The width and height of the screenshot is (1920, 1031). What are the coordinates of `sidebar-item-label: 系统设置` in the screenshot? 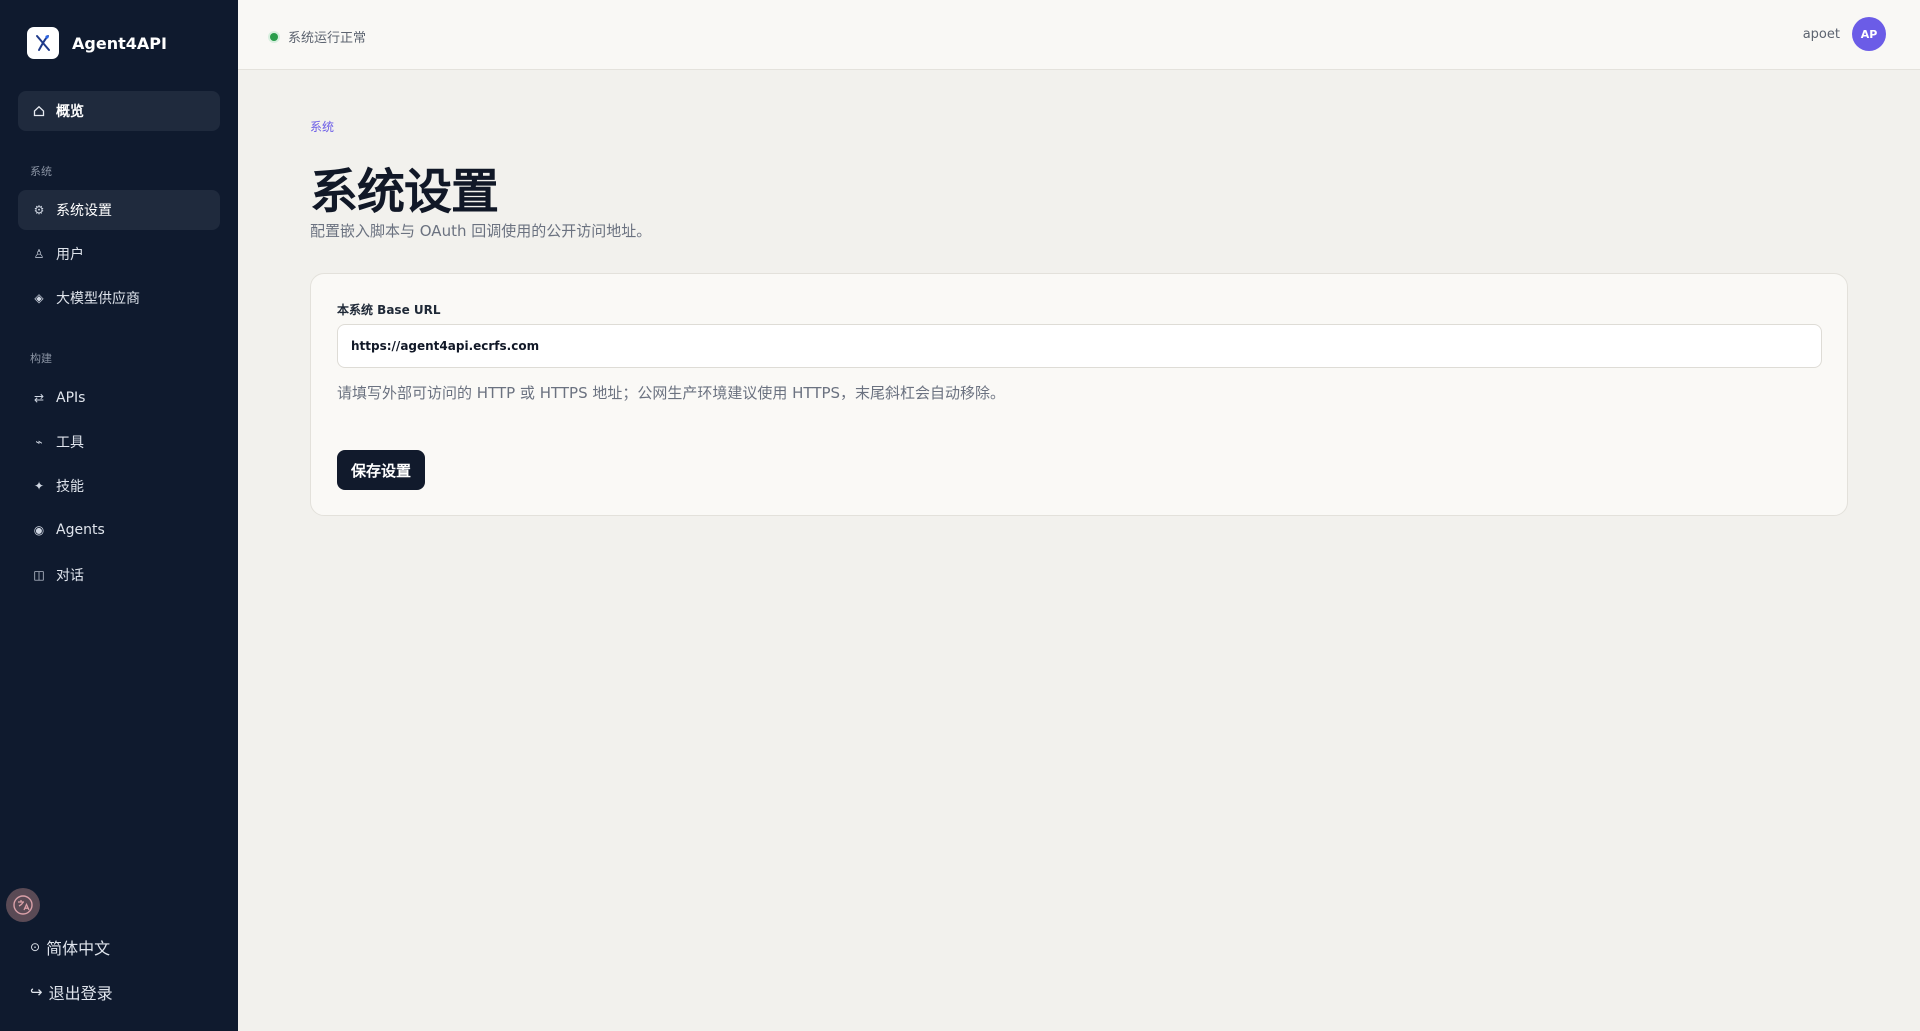 It's located at (84, 211).